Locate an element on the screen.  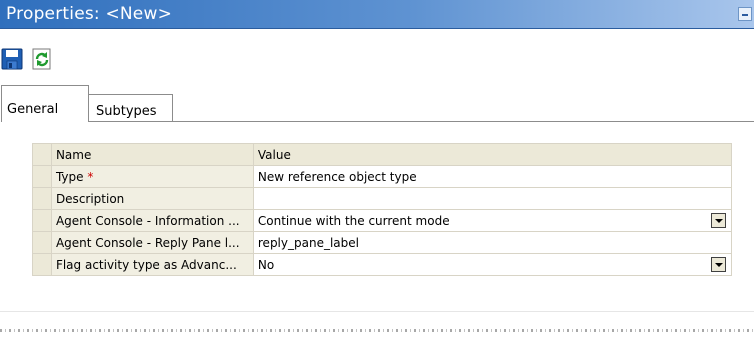
type-value-field: New reference object type is located at coordinates (492, 176).